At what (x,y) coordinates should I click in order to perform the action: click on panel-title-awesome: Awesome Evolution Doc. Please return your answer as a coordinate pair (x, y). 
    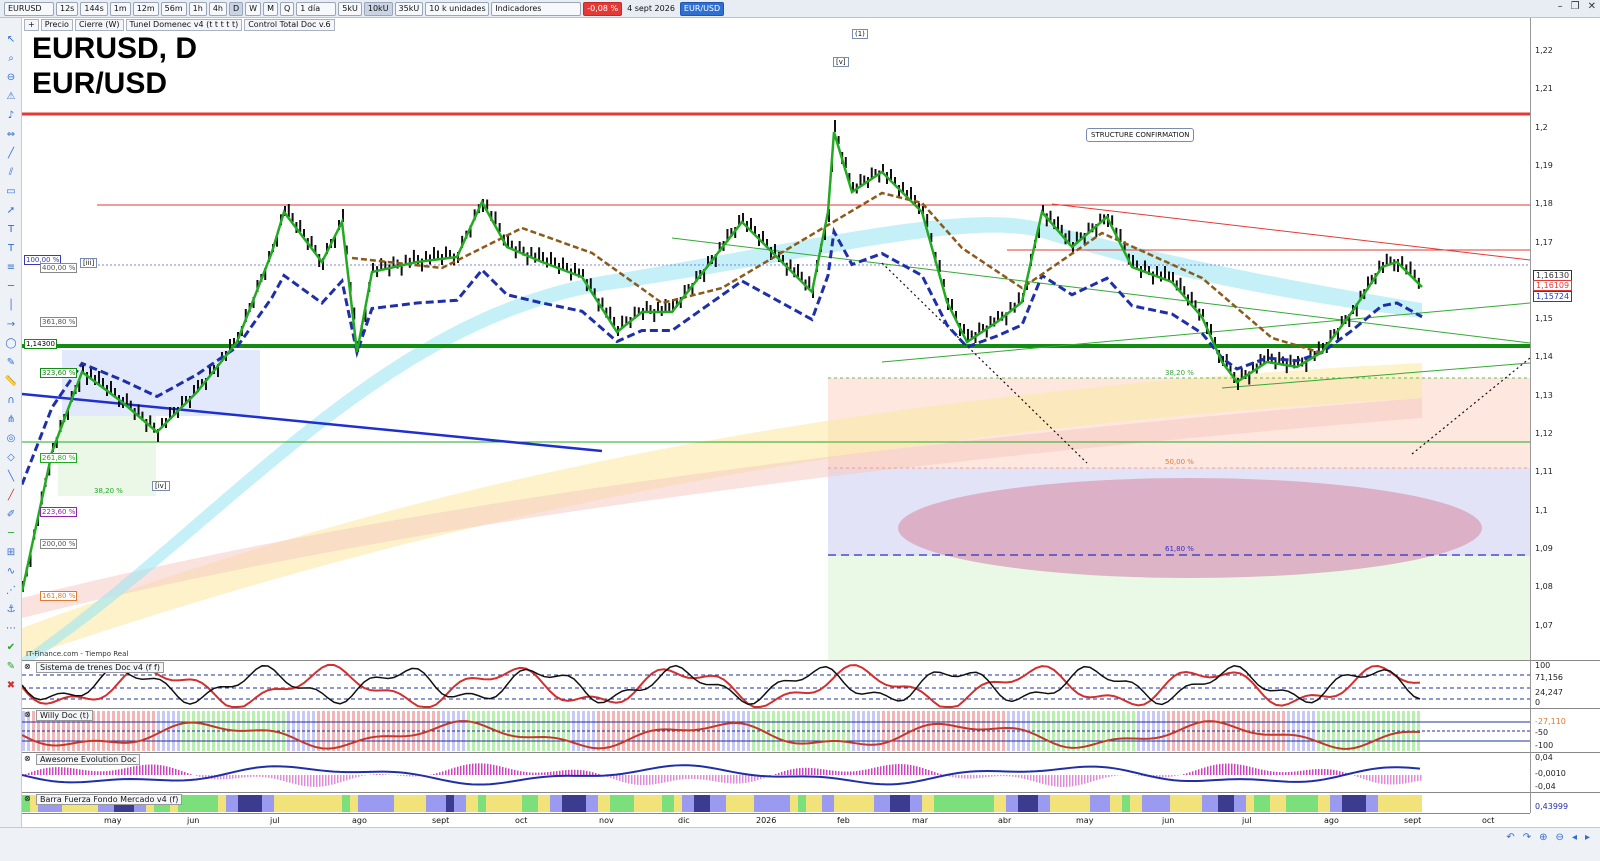
    Looking at the image, I should click on (88, 759).